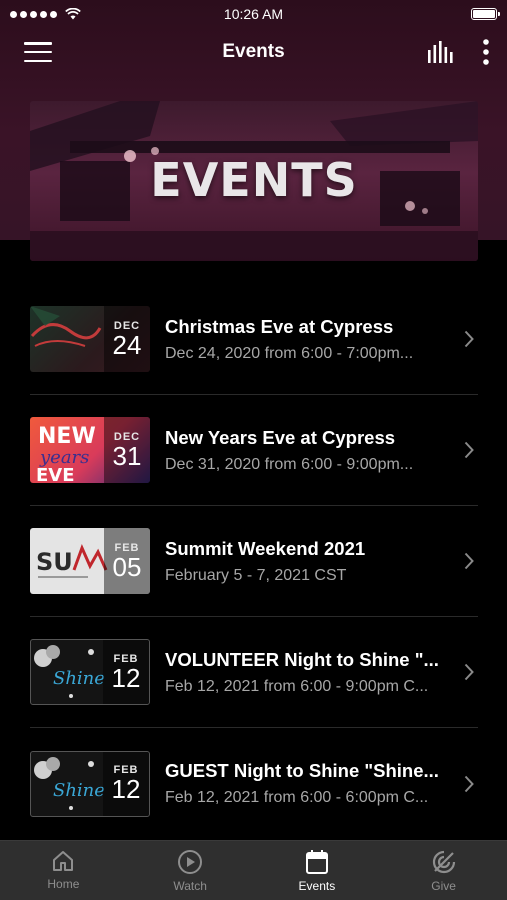  I want to click on battery-icon, so click(485, 14).